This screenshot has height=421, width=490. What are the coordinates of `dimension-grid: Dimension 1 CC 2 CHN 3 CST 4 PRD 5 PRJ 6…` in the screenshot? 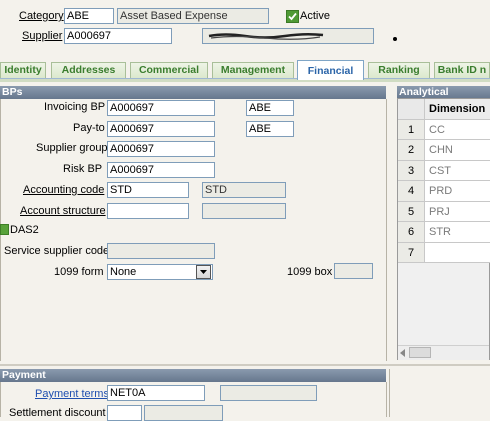 It's located at (443, 229).